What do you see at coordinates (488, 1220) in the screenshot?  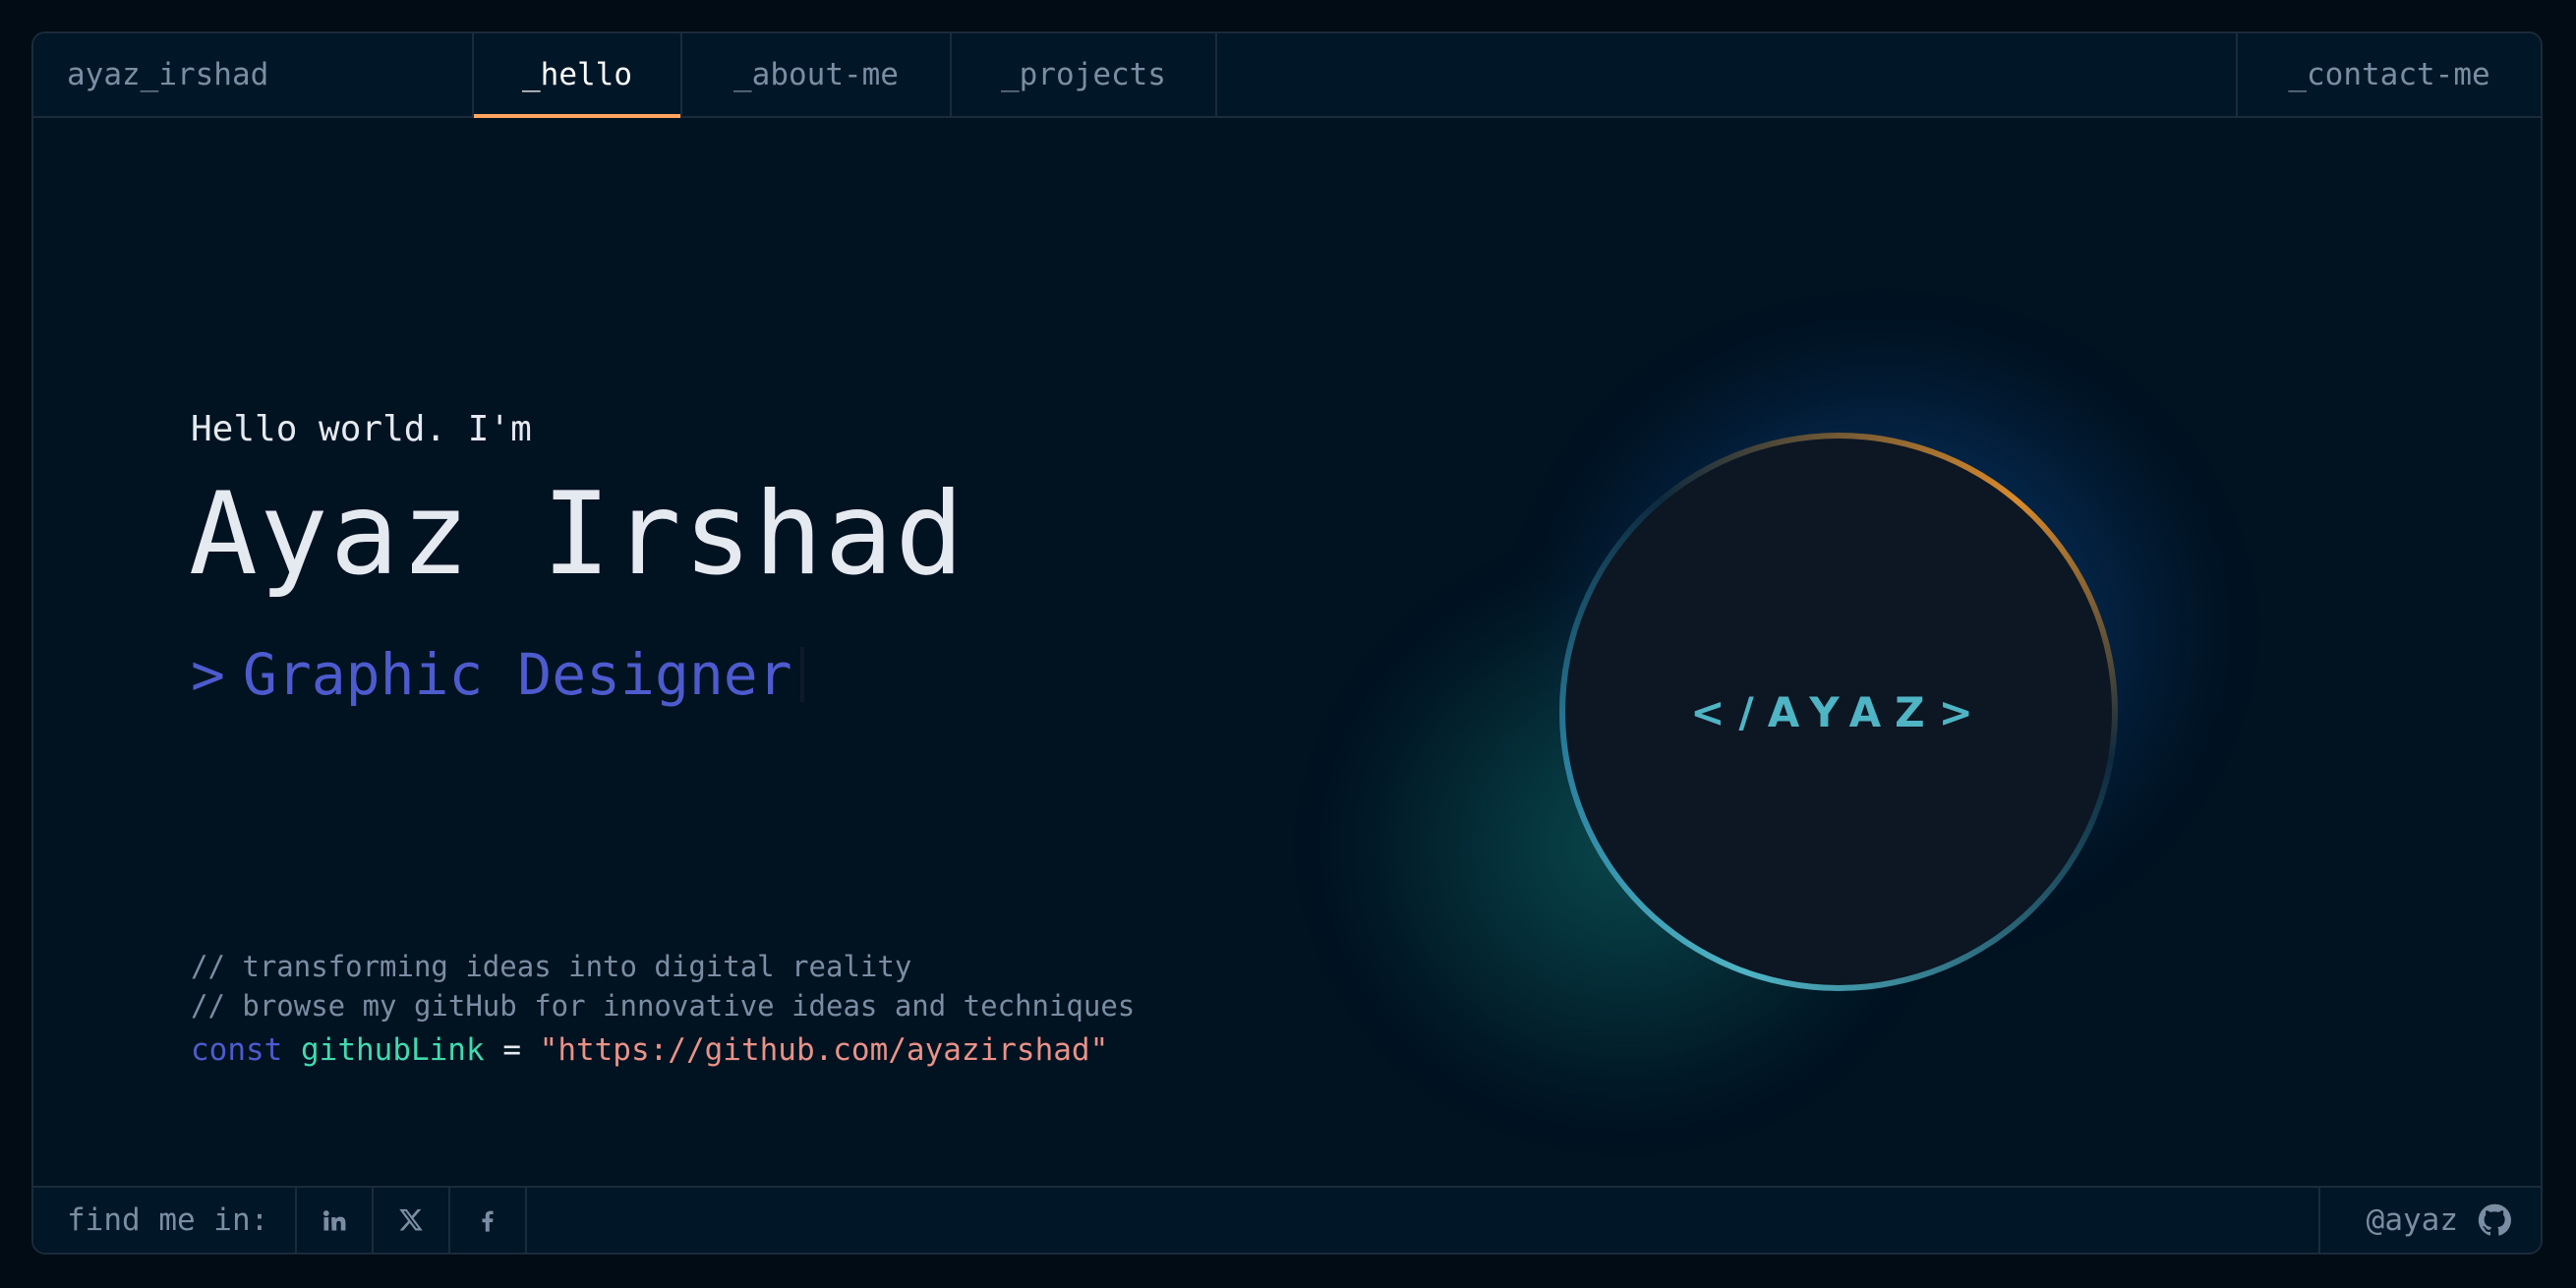 I see `facebook-icon` at bounding box center [488, 1220].